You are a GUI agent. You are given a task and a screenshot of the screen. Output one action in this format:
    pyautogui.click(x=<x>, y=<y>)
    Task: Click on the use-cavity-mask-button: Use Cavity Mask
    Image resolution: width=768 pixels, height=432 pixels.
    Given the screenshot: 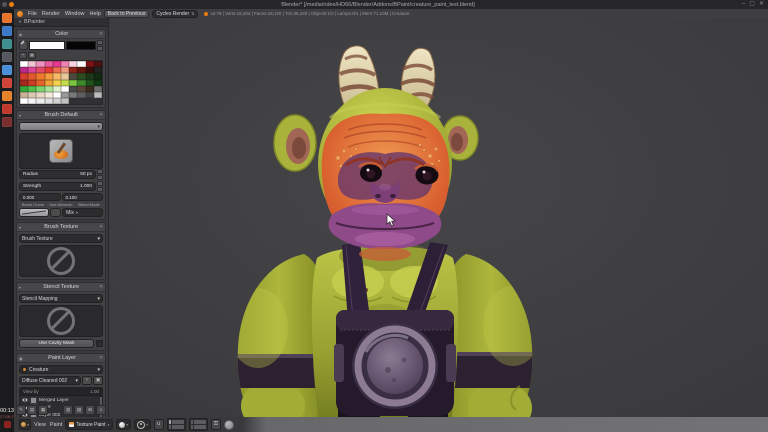 What is the action you would take?
    pyautogui.click(x=56, y=344)
    